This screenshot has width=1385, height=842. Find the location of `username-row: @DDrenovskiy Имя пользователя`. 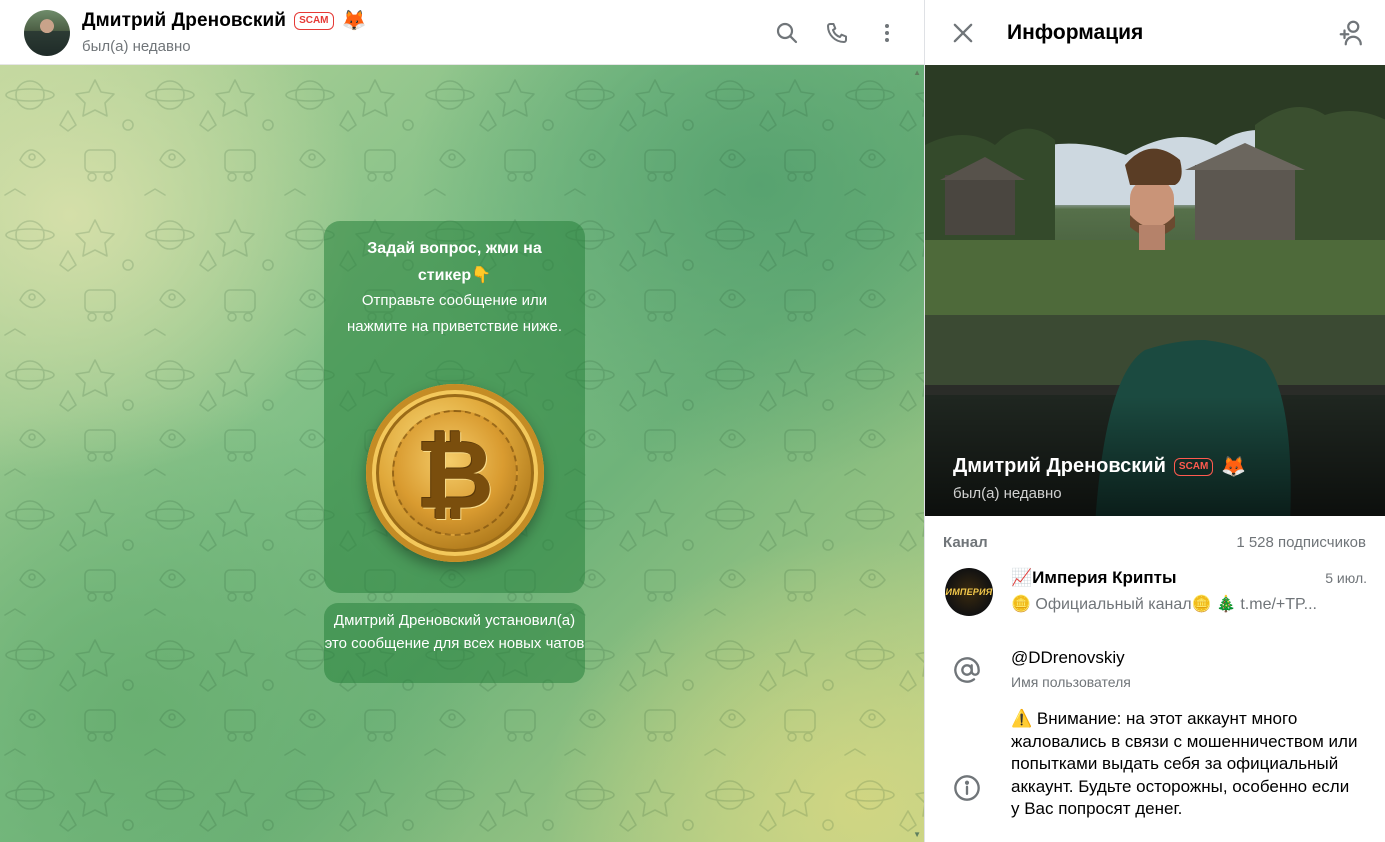

username-row: @DDrenovskiy Имя пользователя is located at coordinates (1155, 670).